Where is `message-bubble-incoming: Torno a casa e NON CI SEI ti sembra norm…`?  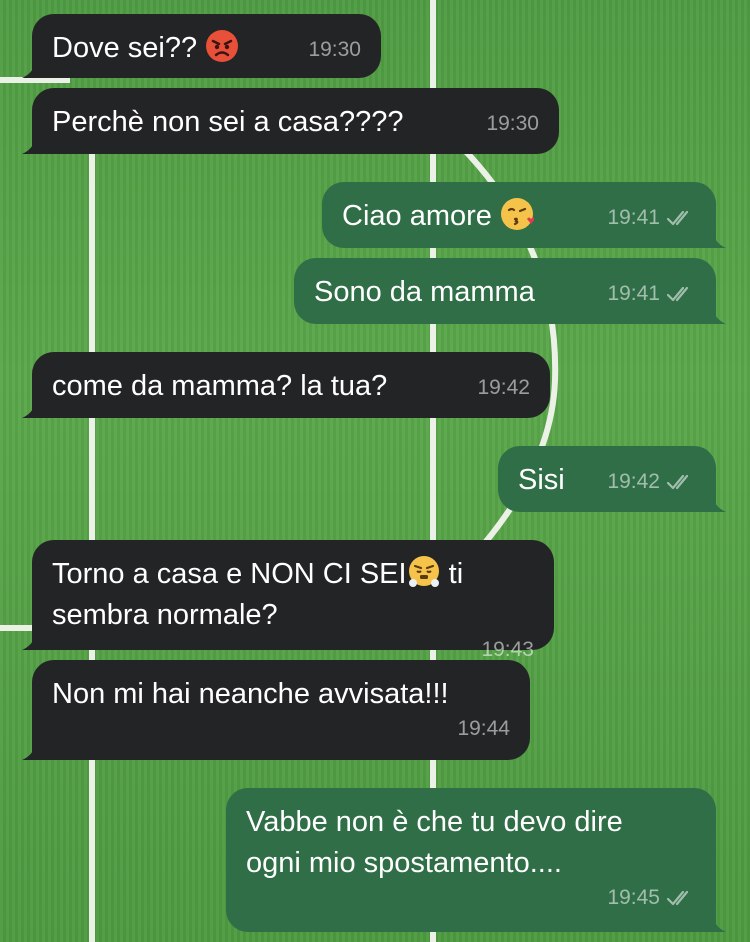 message-bubble-incoming: Torno a casa e NON CI SEI ti sembra norm… is located at coordinates (288, 600).